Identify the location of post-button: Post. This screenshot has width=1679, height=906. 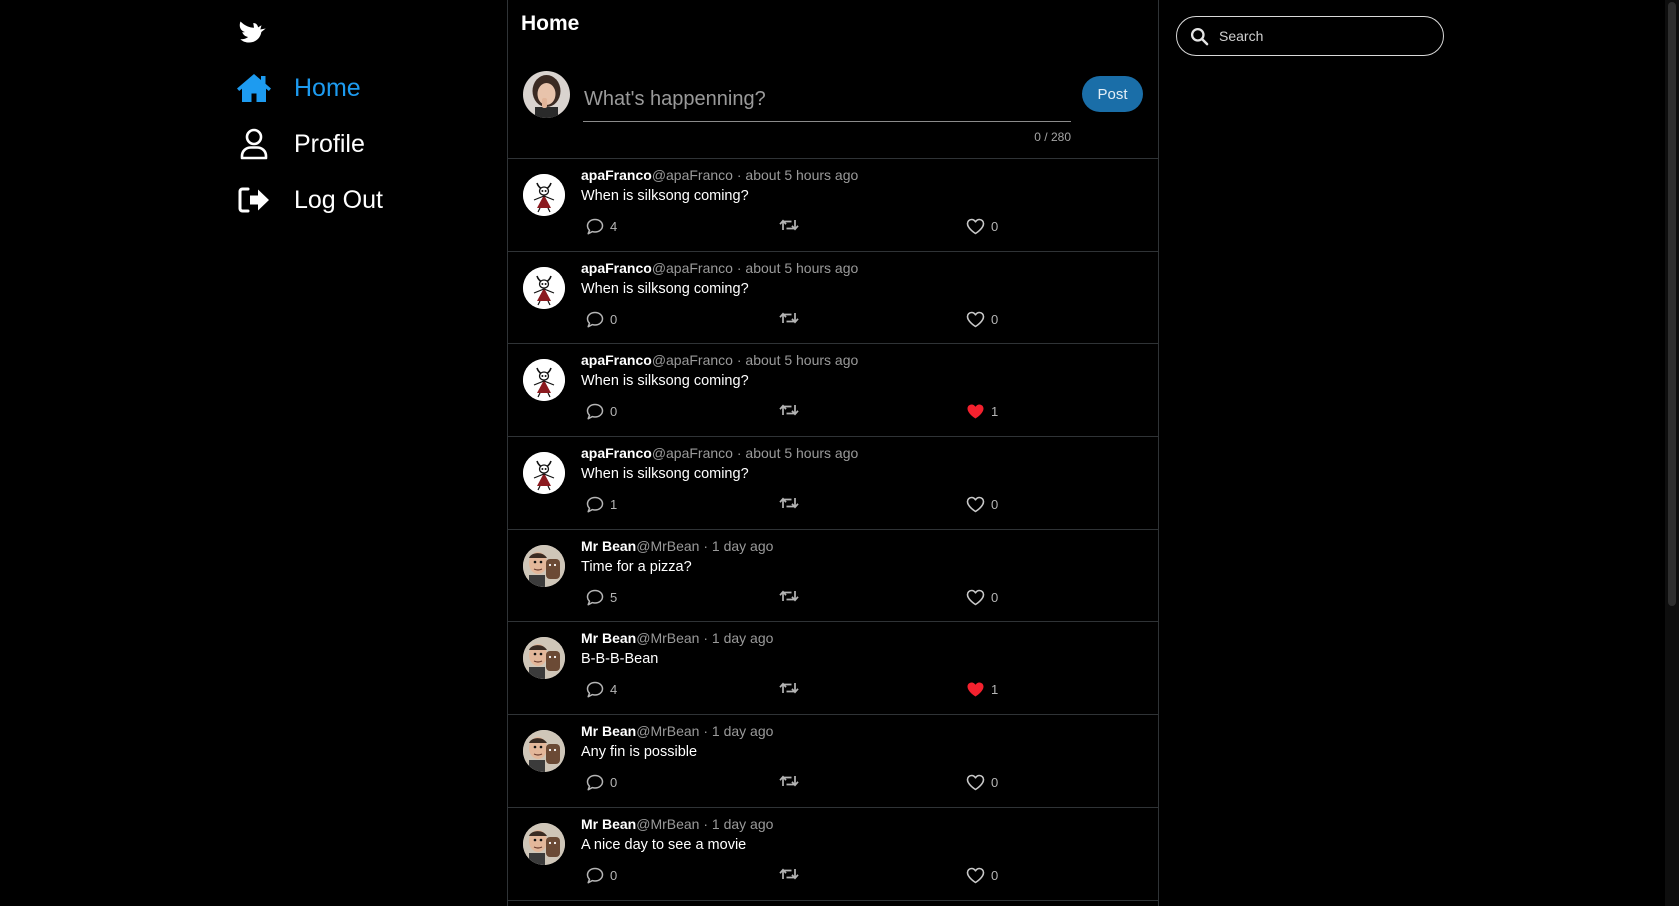
(1112, 94).